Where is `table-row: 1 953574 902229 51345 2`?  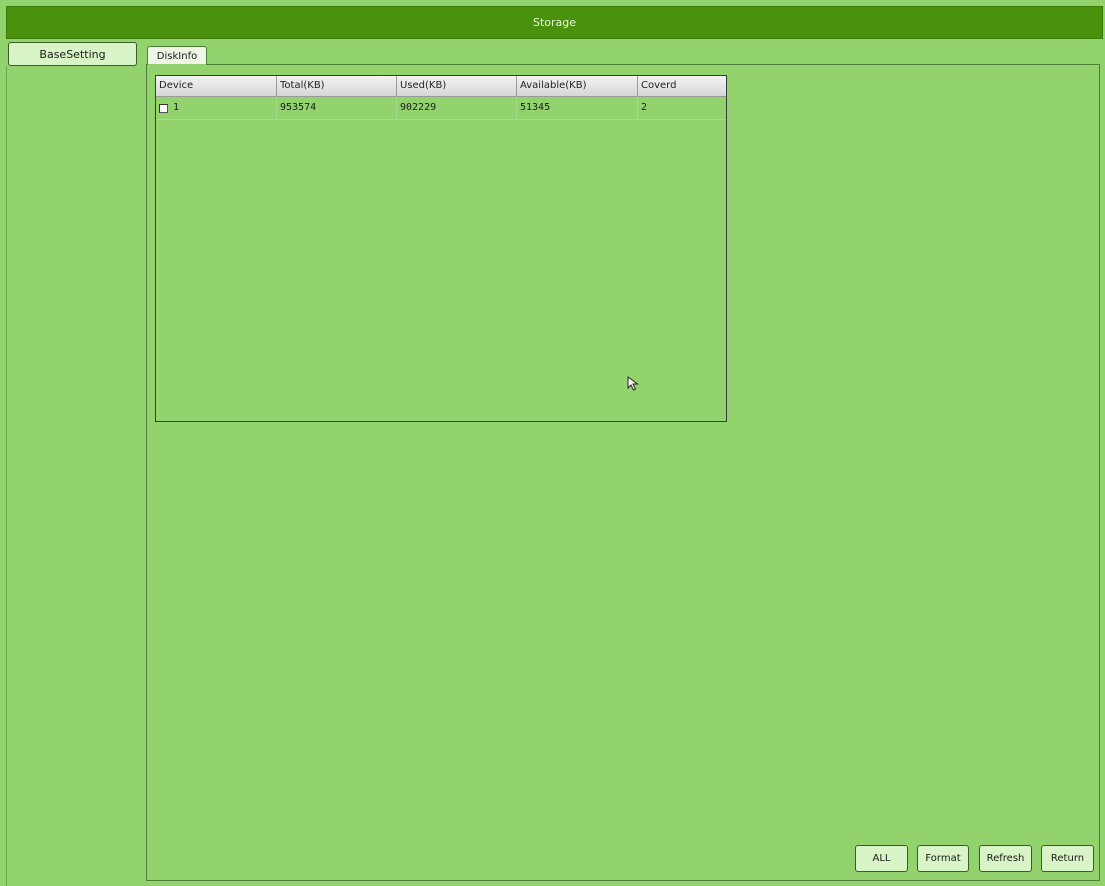 table-row: 1 953574 902229 51345 2 is located at coordinates (441, 108).